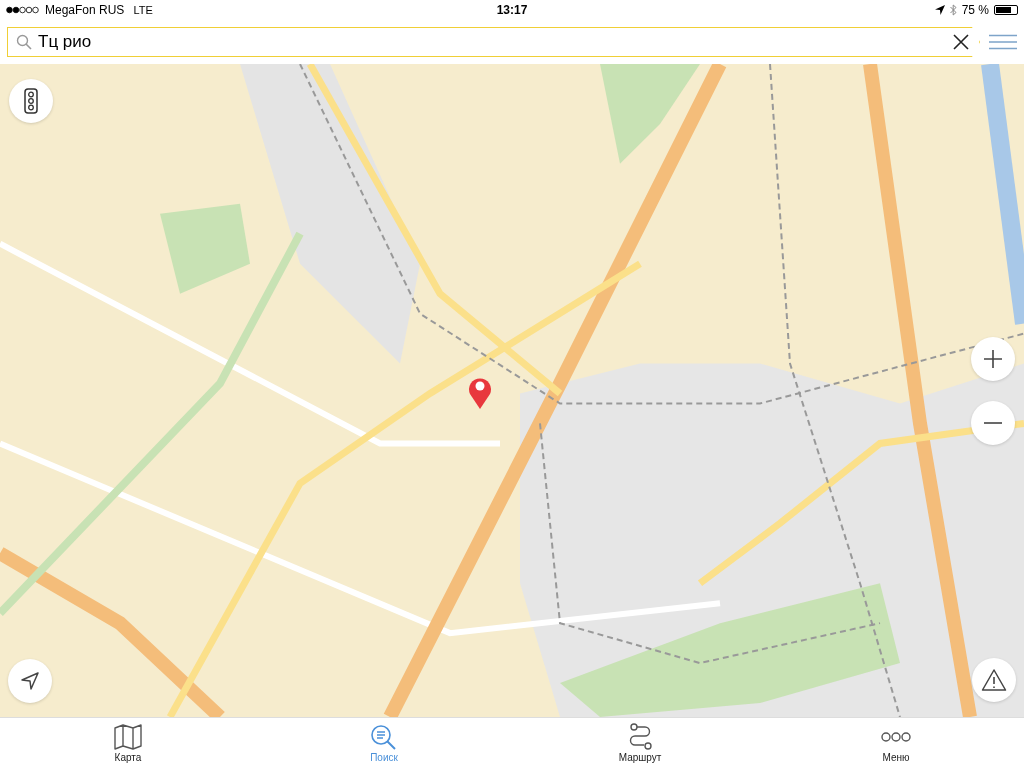 The width and height of the screenshot is (1024, 768). What do you see at coordinates (85, 10) in the screenshot?
I see `carrier-name: MegaFon RUS` at bounding box center [85, 10].